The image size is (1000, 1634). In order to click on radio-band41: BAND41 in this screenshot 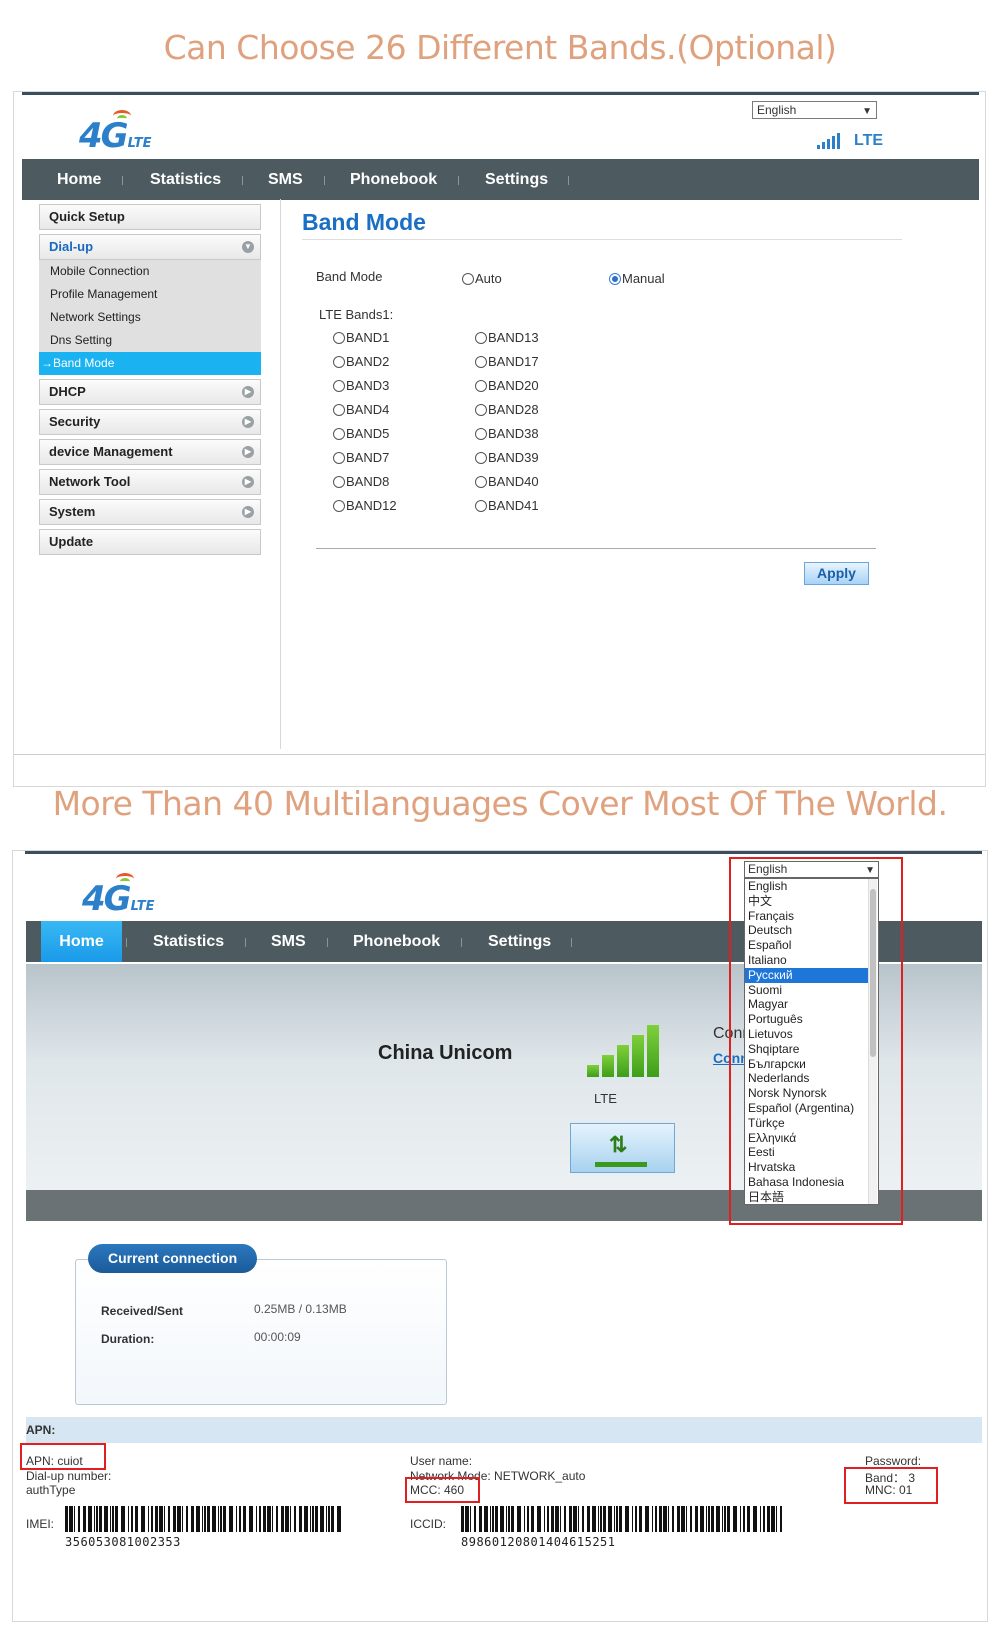, I will do `click(507, 505)`.